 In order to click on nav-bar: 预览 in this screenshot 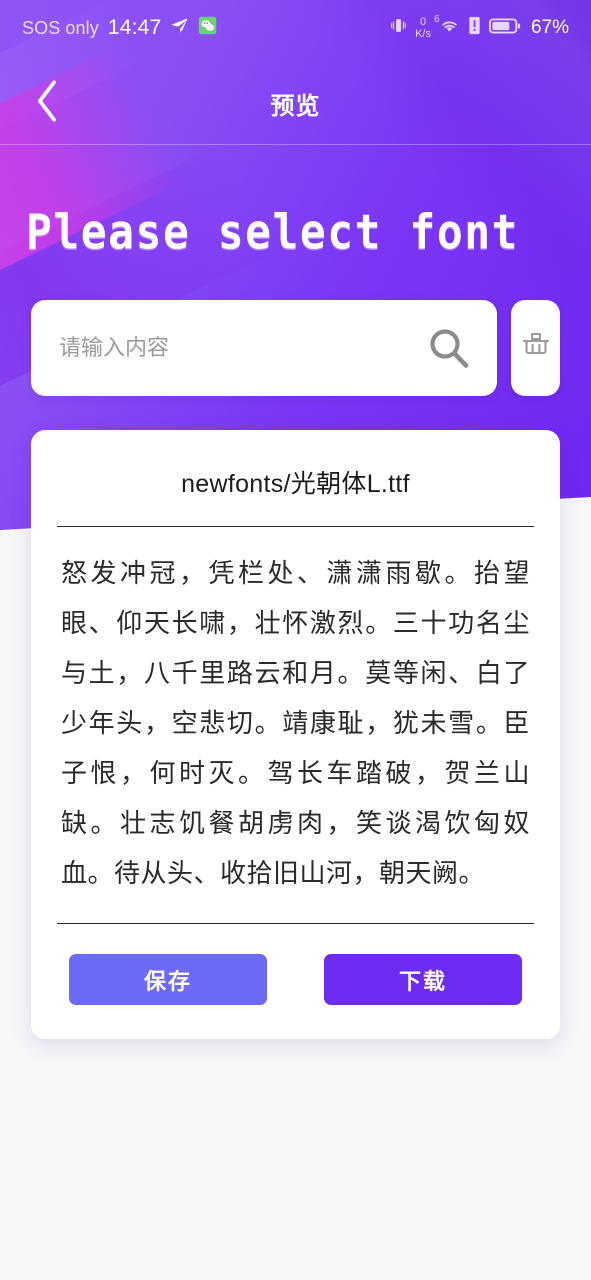, I will do `click(295, 103)`.